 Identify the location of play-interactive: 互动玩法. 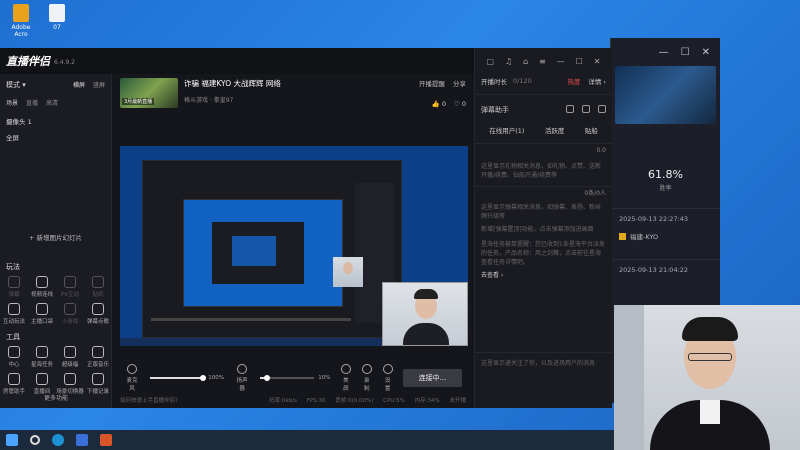
(14, 314).